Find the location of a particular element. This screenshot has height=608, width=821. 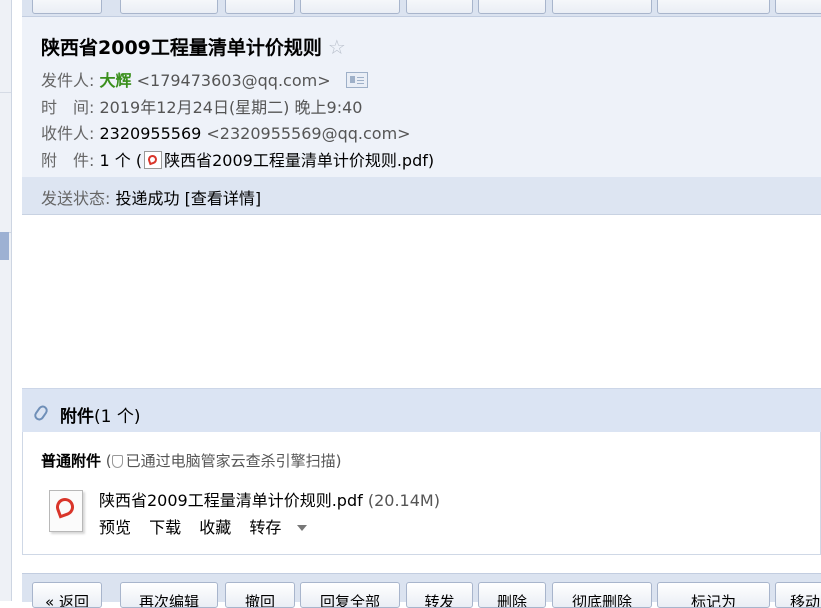

star-icon: ☆ is located at coordinates (337, 47).